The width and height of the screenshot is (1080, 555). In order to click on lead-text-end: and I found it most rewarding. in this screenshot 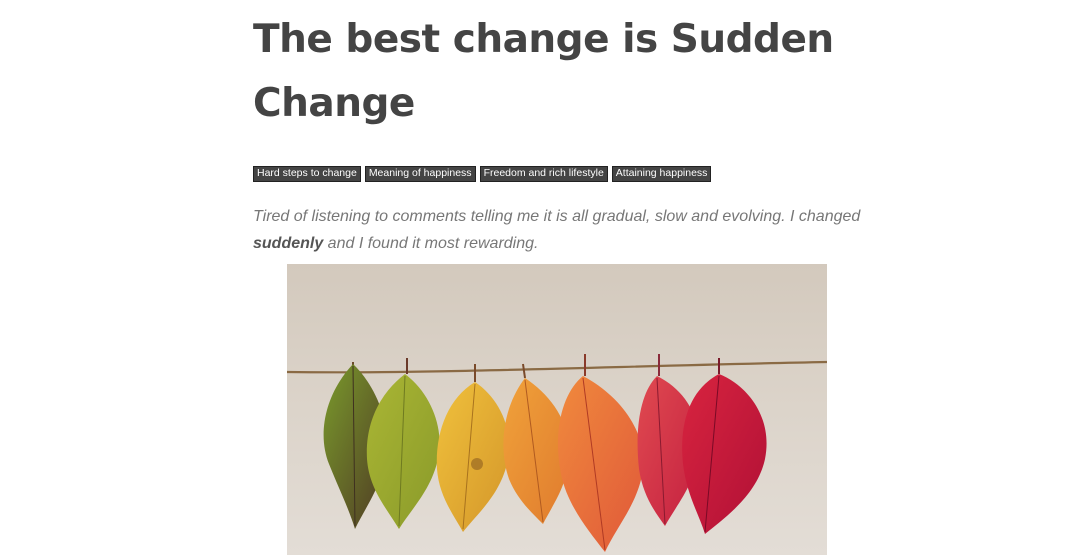, I will do `click(431, 243)`.